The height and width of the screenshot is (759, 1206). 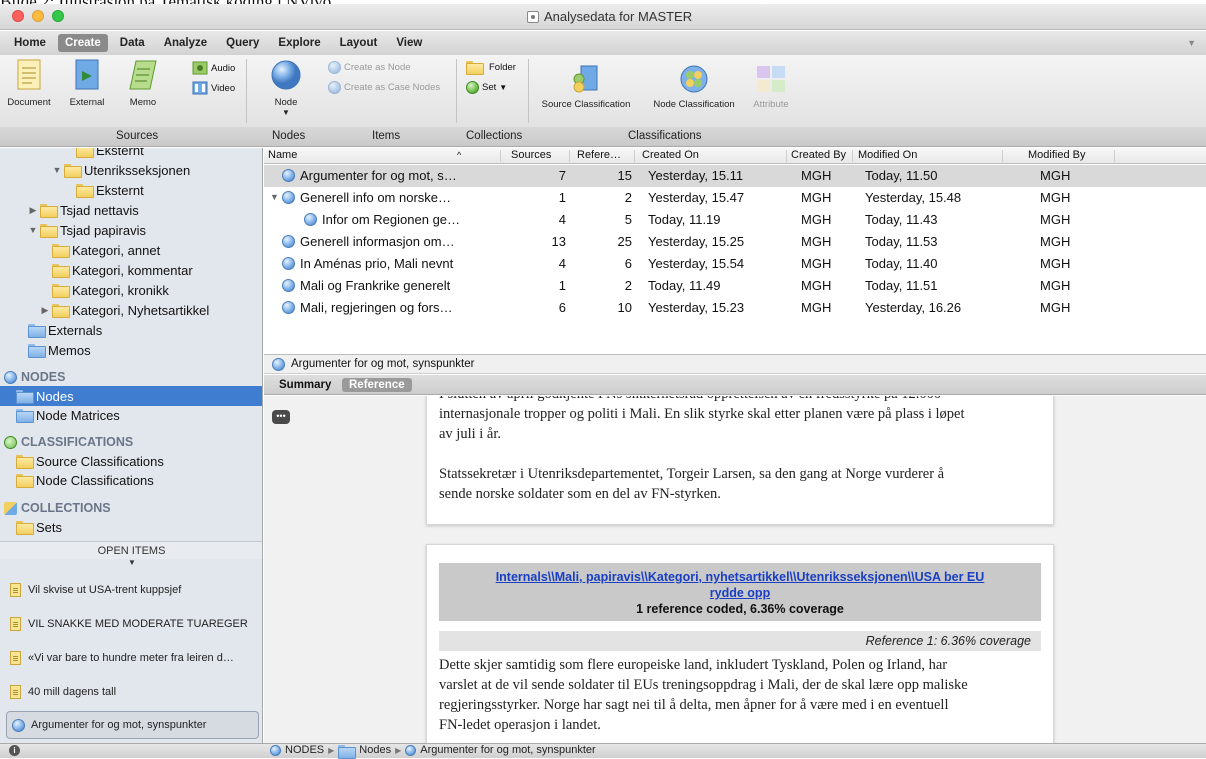 I want to click on open-items-dropdown-icon: ▼, so click(x=132, y=562).